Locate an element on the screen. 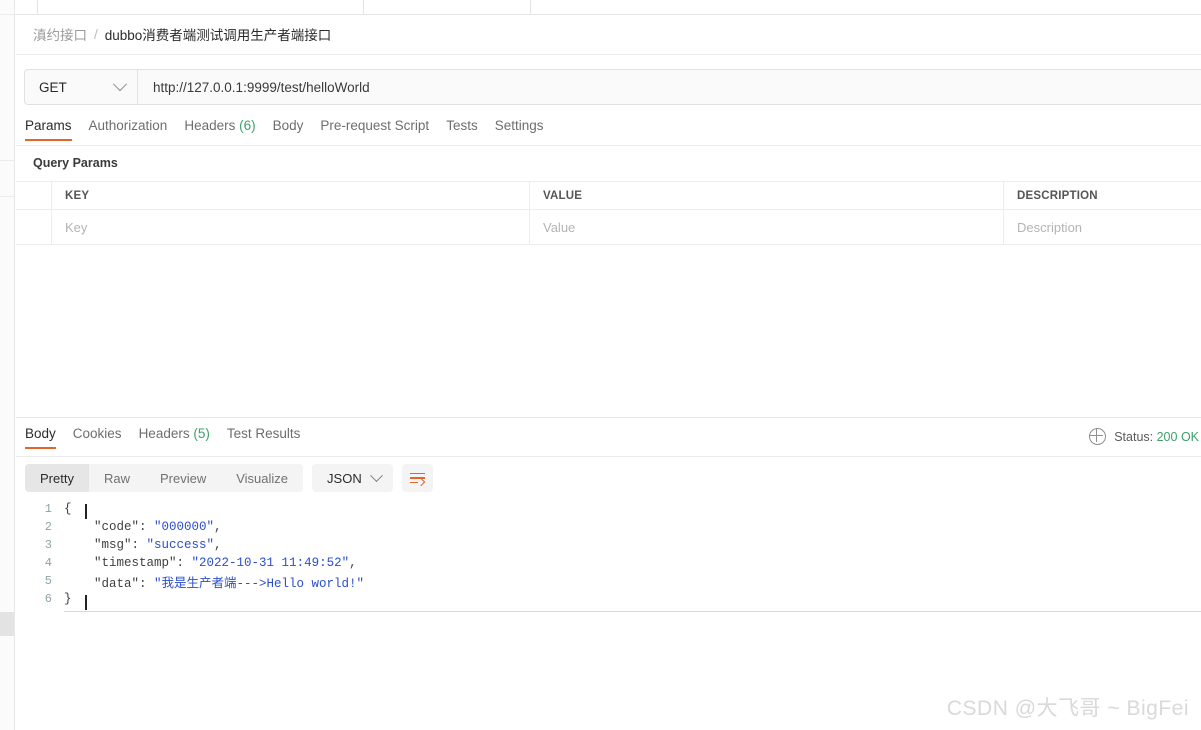  request-tab-label: Body is located at coordinates (288, 125).